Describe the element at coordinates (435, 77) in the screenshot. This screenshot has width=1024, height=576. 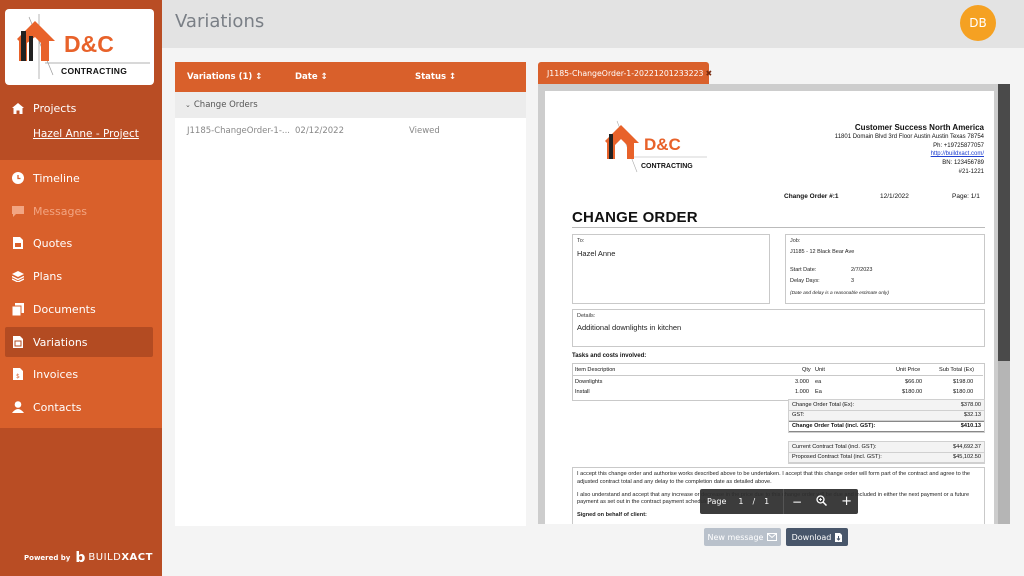
I see `column-header-status: Status ↕` at that location.